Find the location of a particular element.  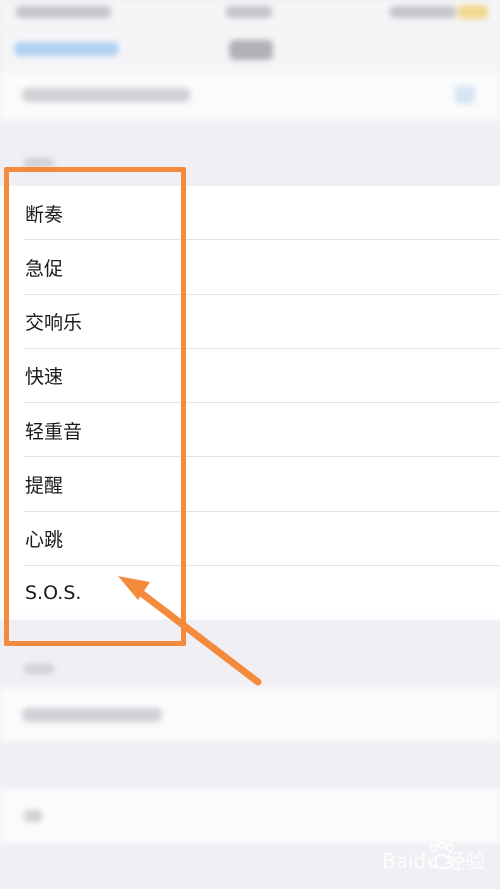

time-indicator is located at coordinates (249, 12).